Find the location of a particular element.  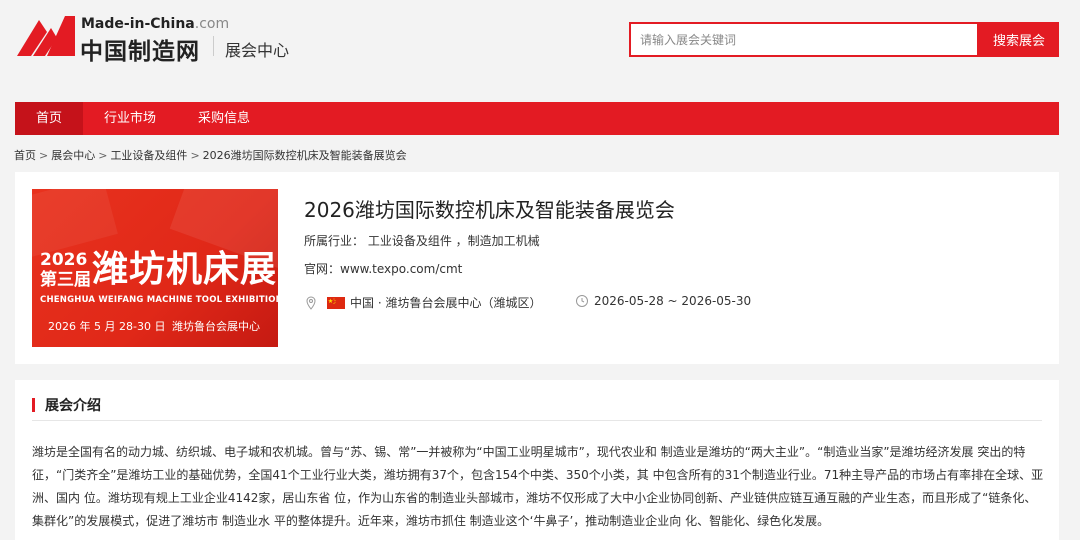

exhibition-date: 2026-05-28 ~ 2026-05-30 is located at coordinates (663, 301).